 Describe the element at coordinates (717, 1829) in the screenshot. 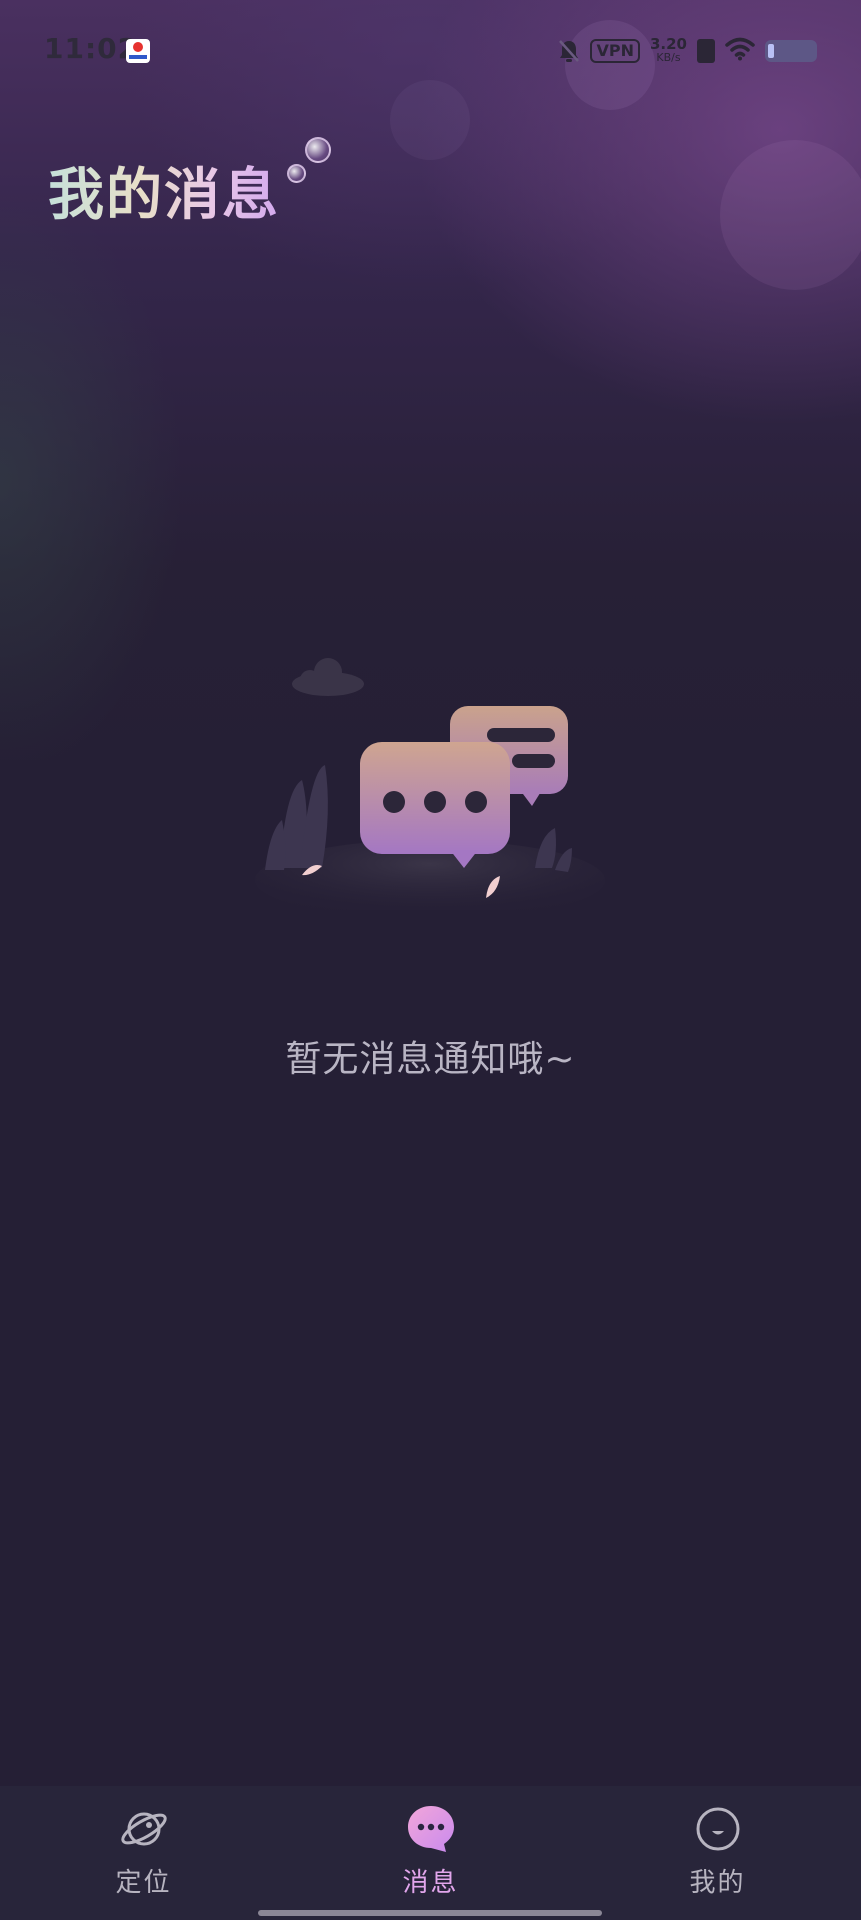

I see `smile-face-icon` at that location.